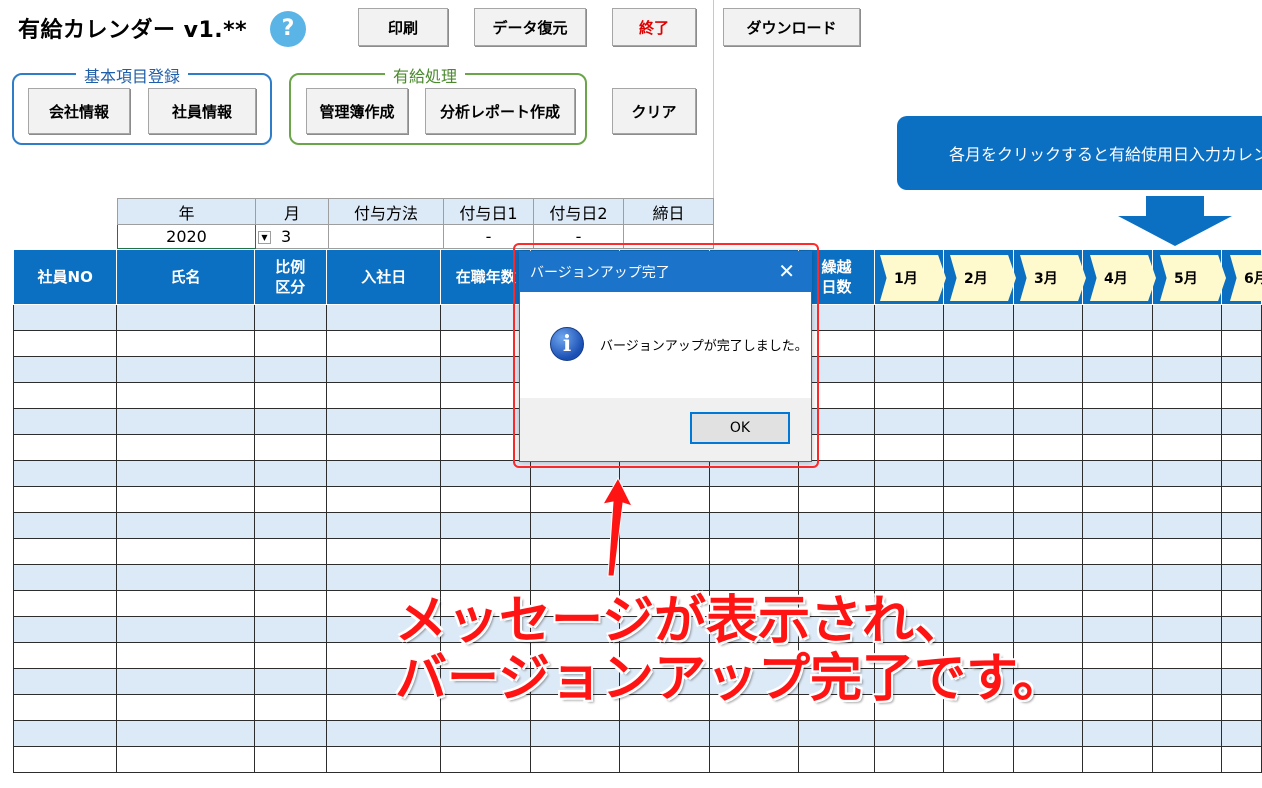 This screenshot has height=788, width=1262. I want to click on analysis-report-button: 分析レポート作成, so click(500, 111).